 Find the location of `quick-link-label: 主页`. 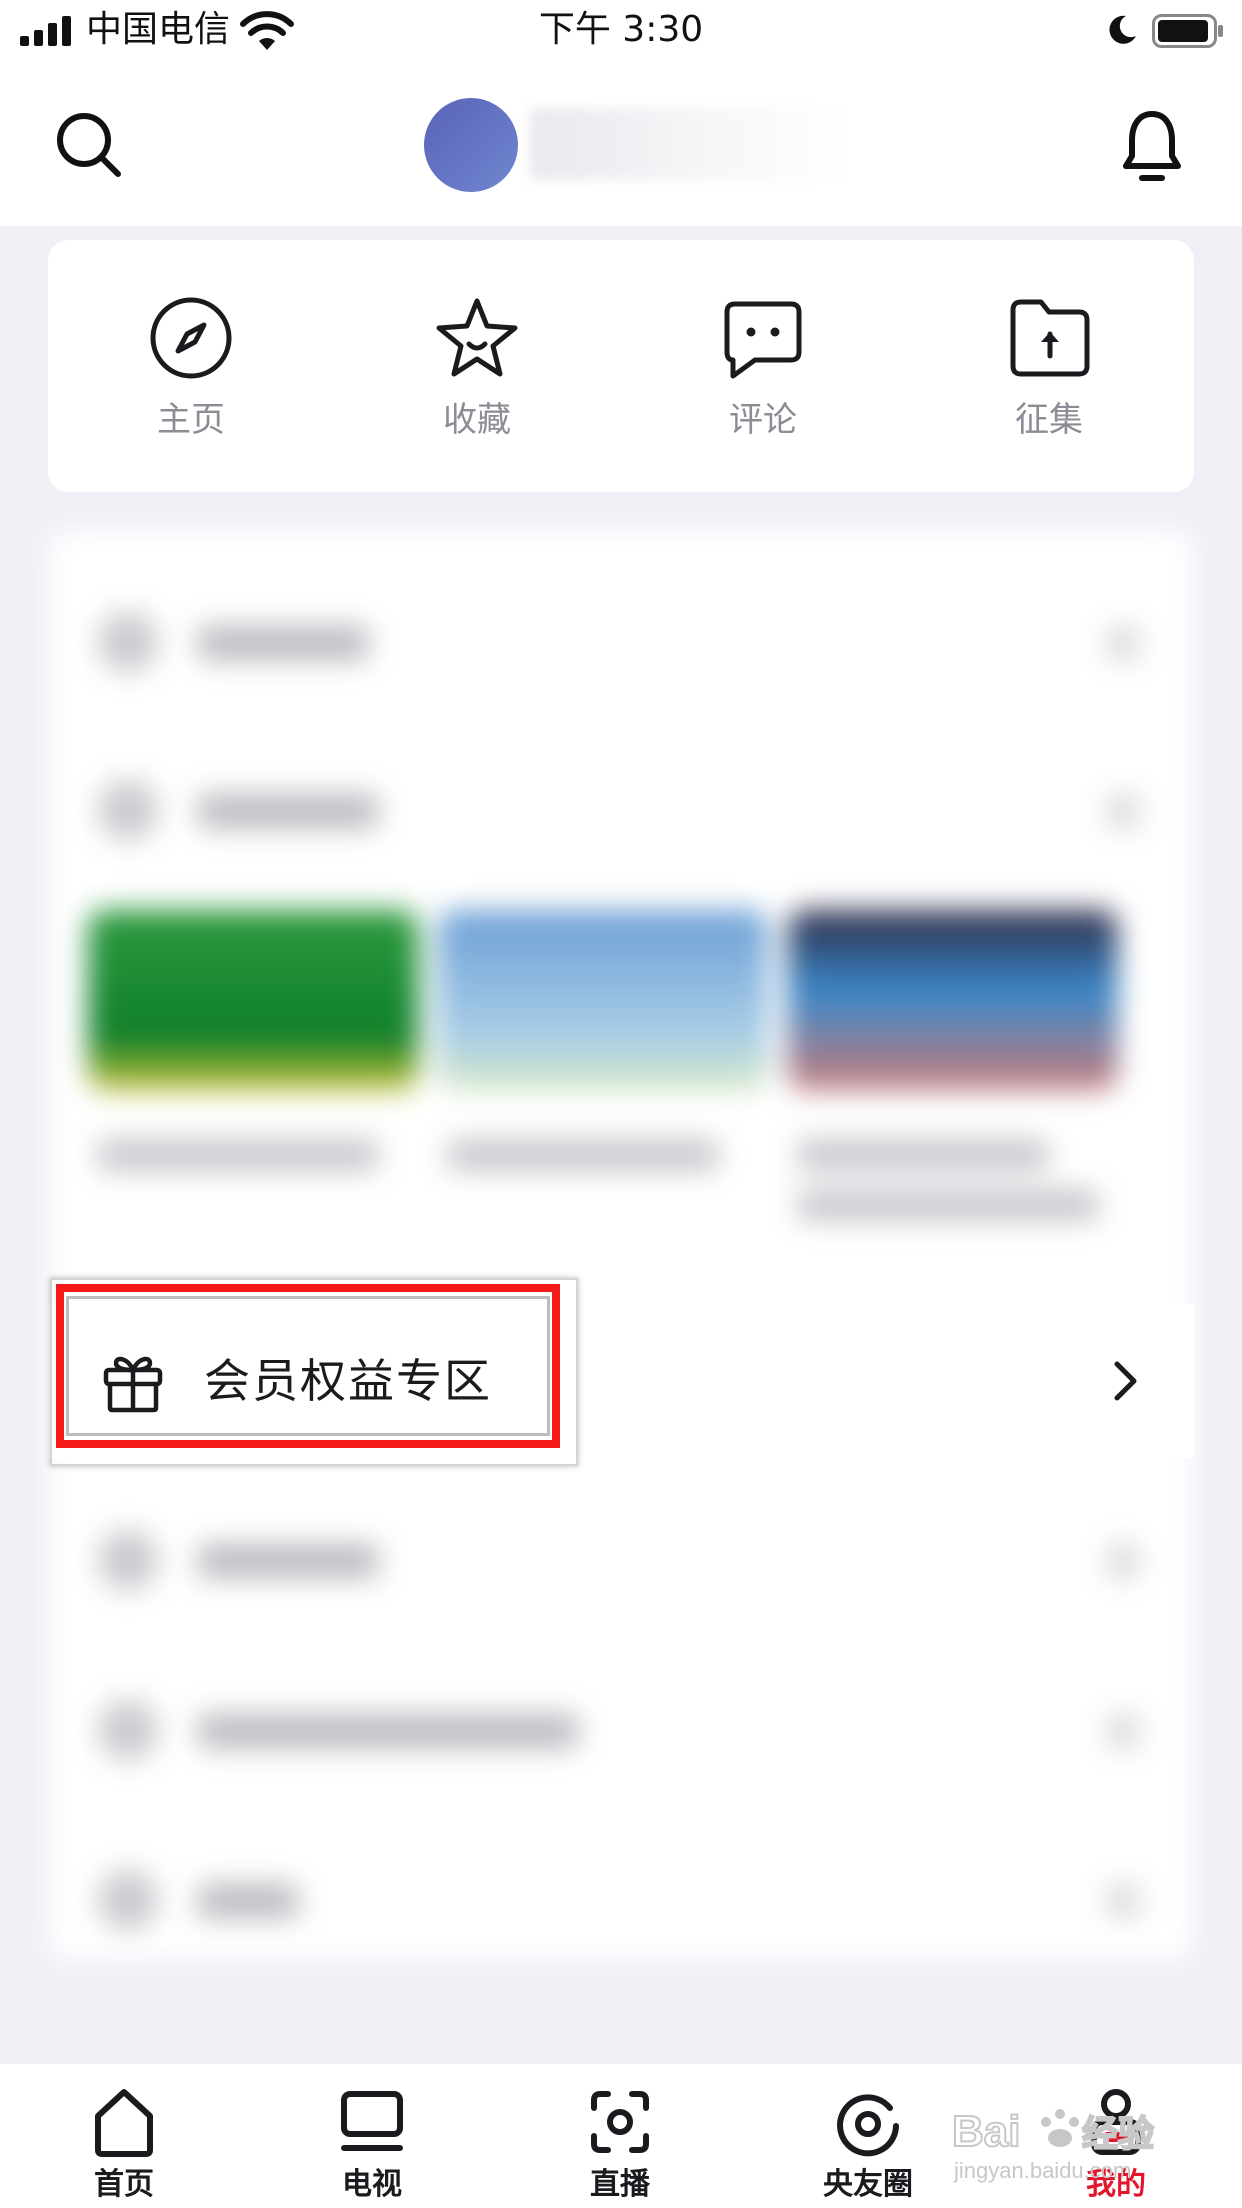

quick-link-label: 主页 is located at coordinates (191, 420).